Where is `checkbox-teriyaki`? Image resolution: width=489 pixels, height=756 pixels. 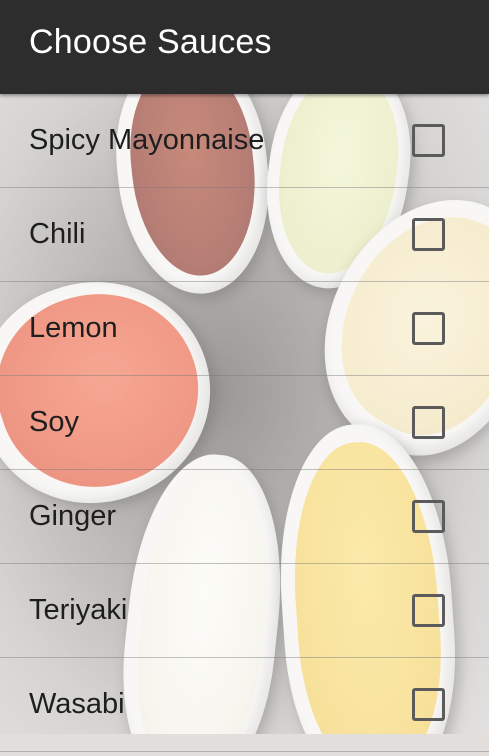
checkbox-teriyaki is located at coordinates (428, 610).